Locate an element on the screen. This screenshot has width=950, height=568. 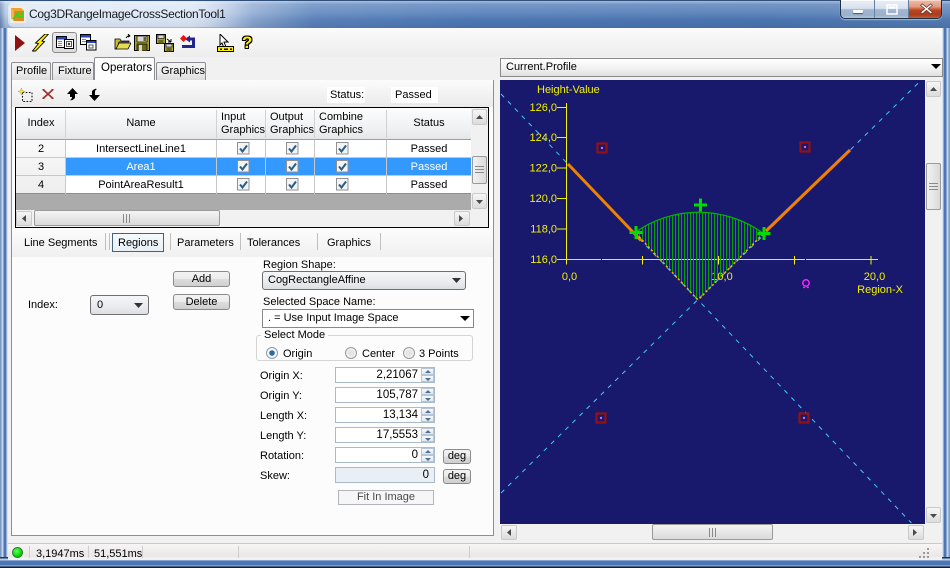
svg-text: 126,0 is located at coordinates (543, 108).